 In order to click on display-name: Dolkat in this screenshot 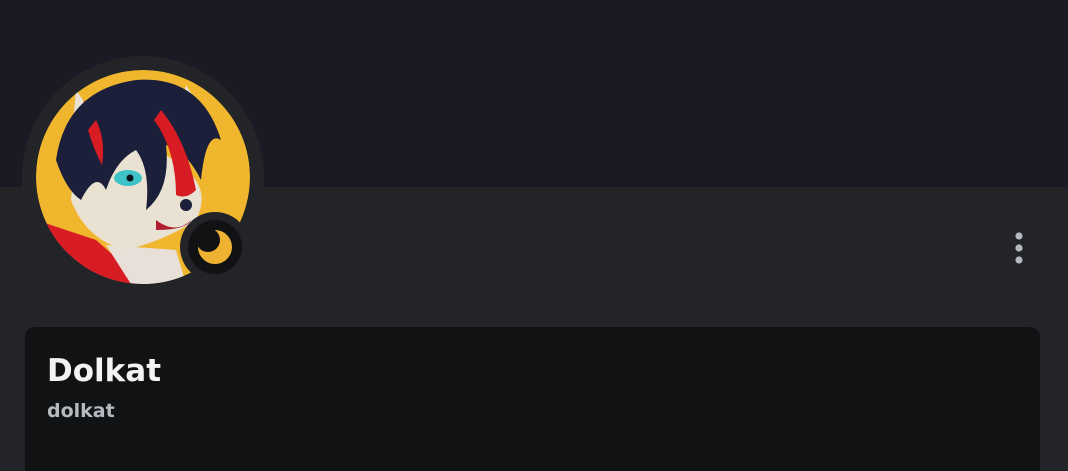, I will do `click(104, 371)`.